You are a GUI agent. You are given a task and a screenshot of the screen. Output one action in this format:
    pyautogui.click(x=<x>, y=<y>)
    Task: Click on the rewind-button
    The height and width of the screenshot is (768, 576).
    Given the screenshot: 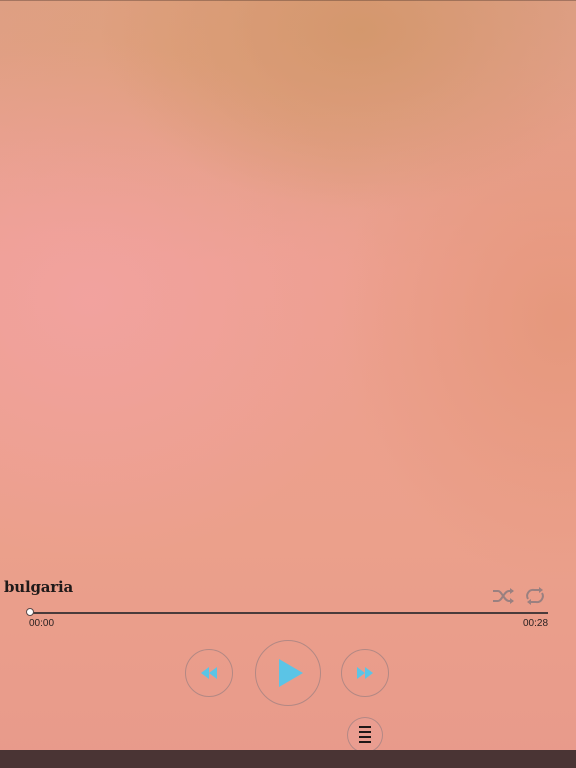 What is the action you would take?
    pyautogui.click(x=209, y=673)
    